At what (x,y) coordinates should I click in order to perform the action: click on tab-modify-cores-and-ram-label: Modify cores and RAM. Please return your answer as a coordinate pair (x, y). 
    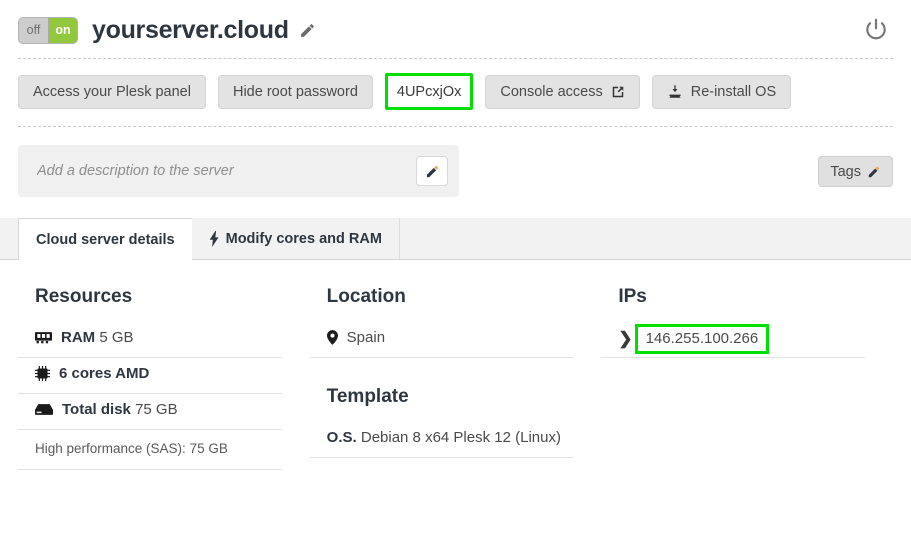
    Looking at the image, I should click on (303, 238).